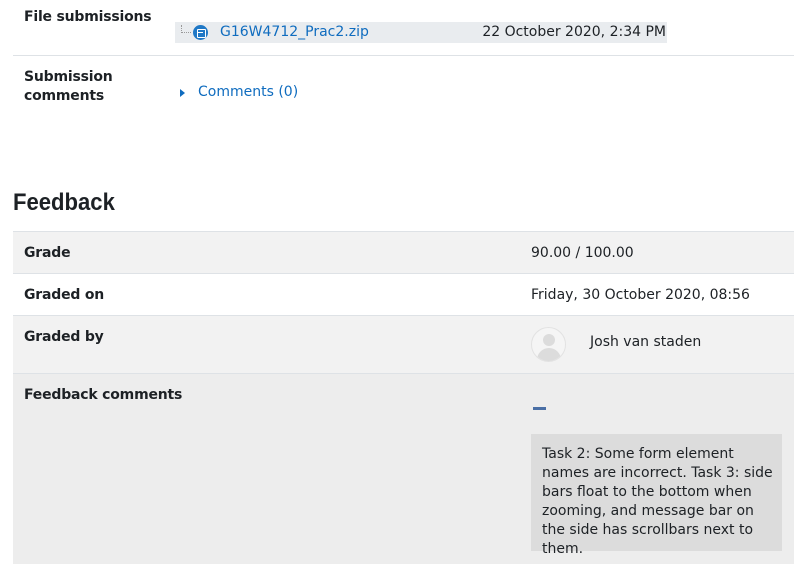 Image resolution: width=794 pixels, height=564 pixels. I want to click on grade-row: Grade 90.00 / 100.00, so click(403, 252).